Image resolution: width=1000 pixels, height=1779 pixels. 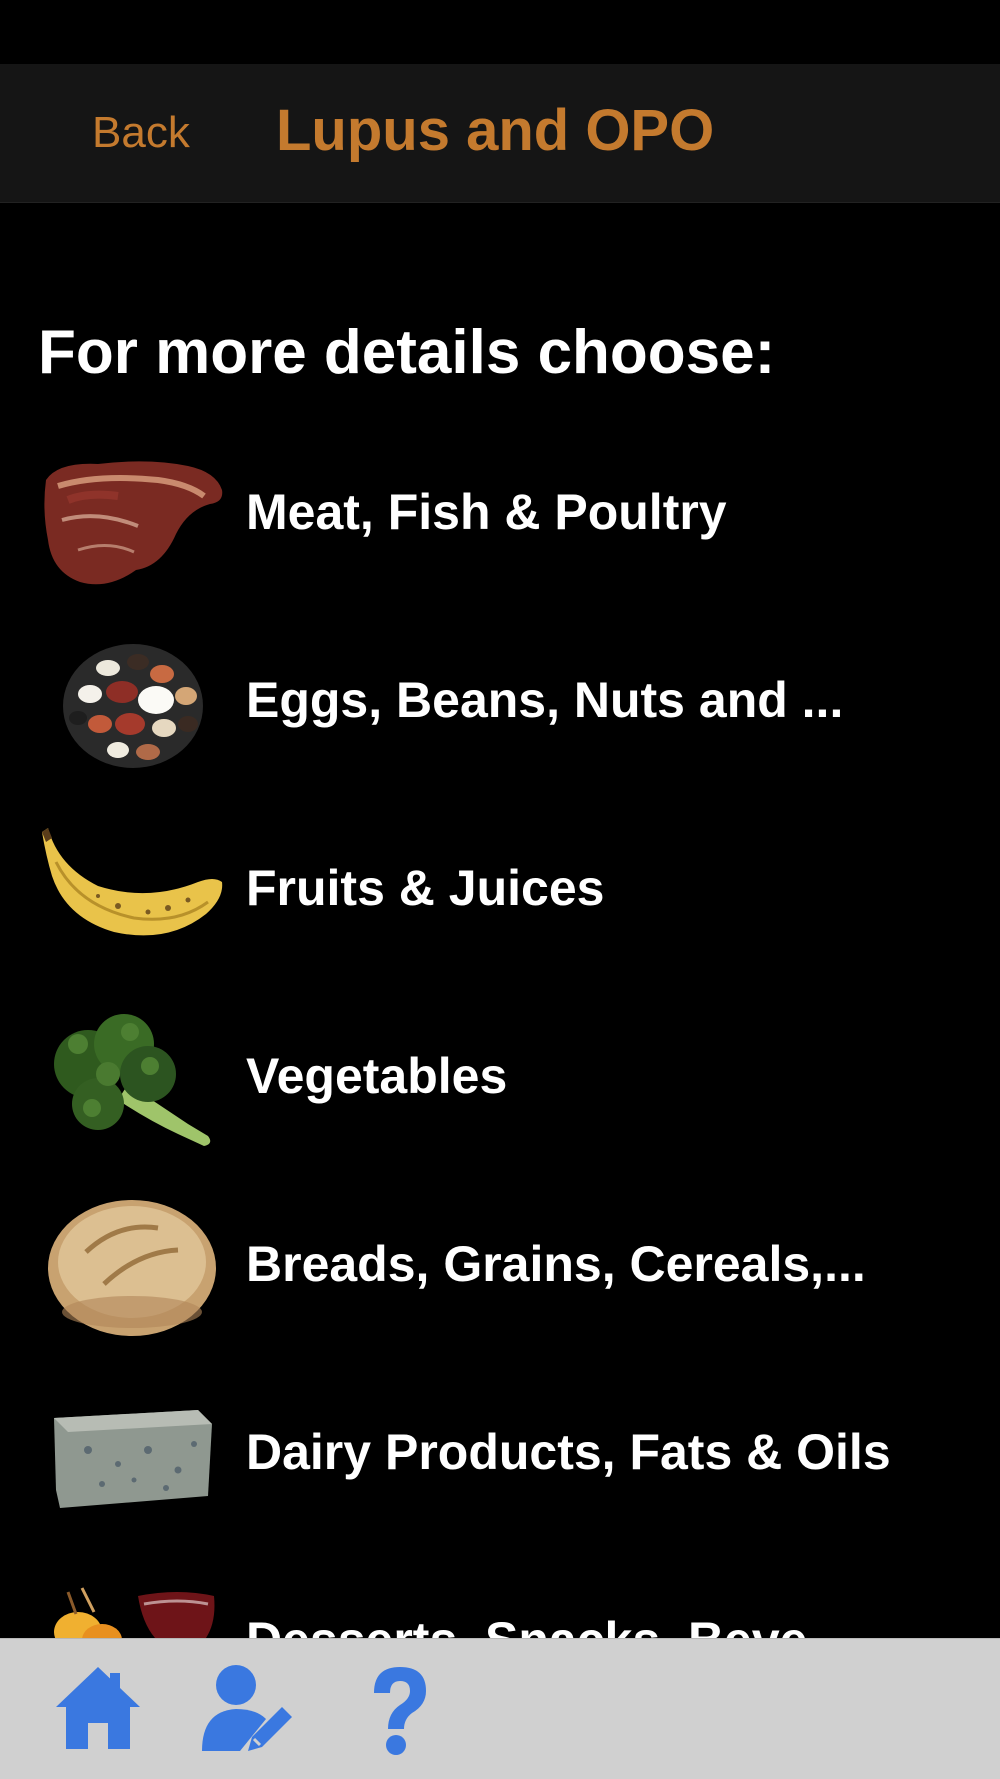 What do you see at coordinates (246, 1709) in the screenshot?
I see `edit-user-icon` at bounding box center [246, 1709].